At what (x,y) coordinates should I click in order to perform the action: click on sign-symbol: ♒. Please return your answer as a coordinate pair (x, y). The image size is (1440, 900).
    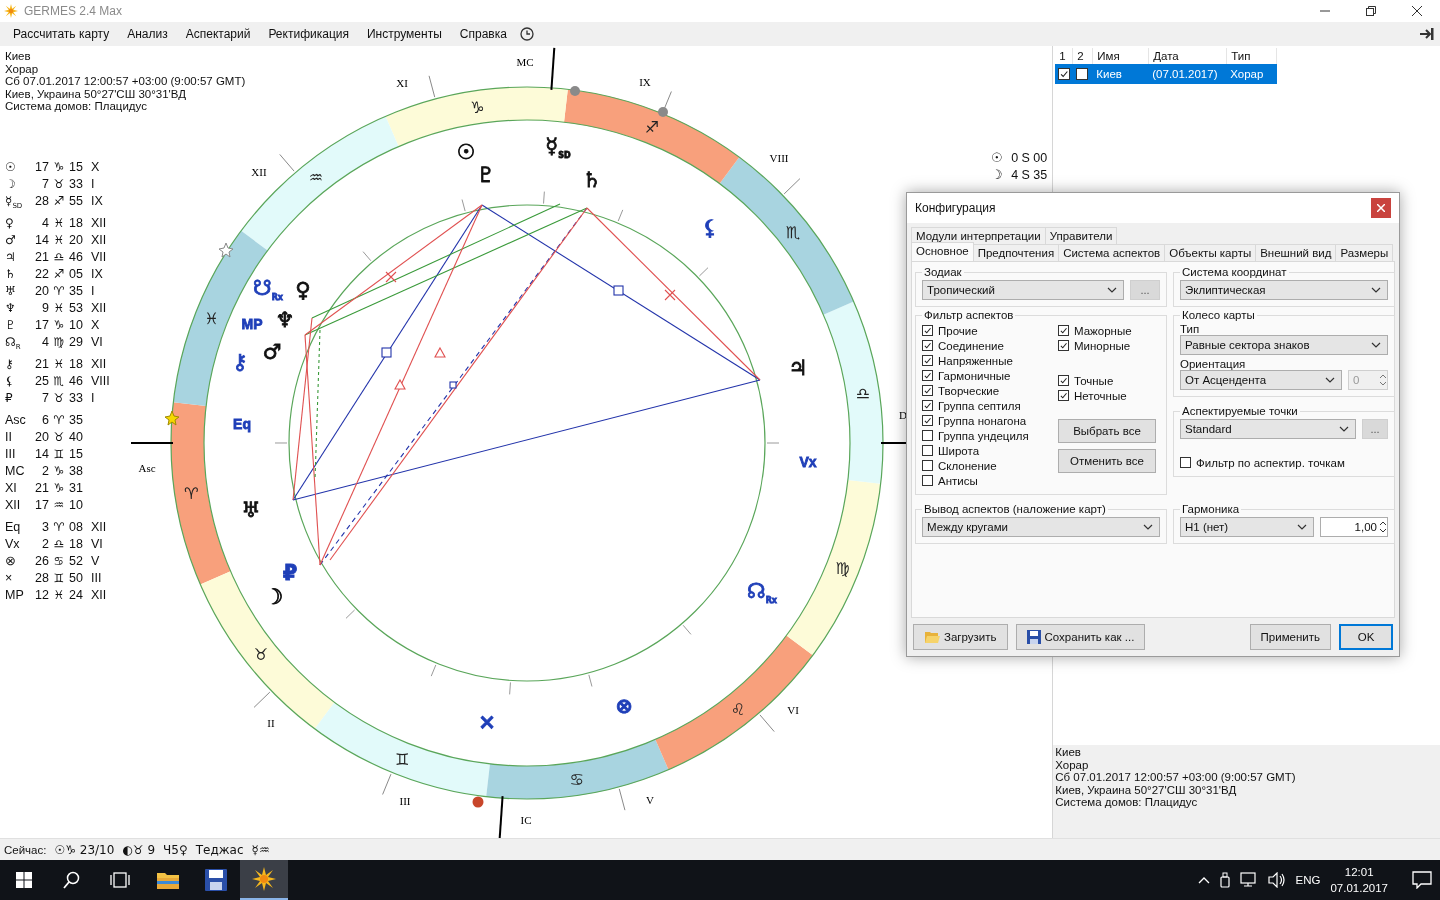
    Looking at the image, I should click on (59, 506).